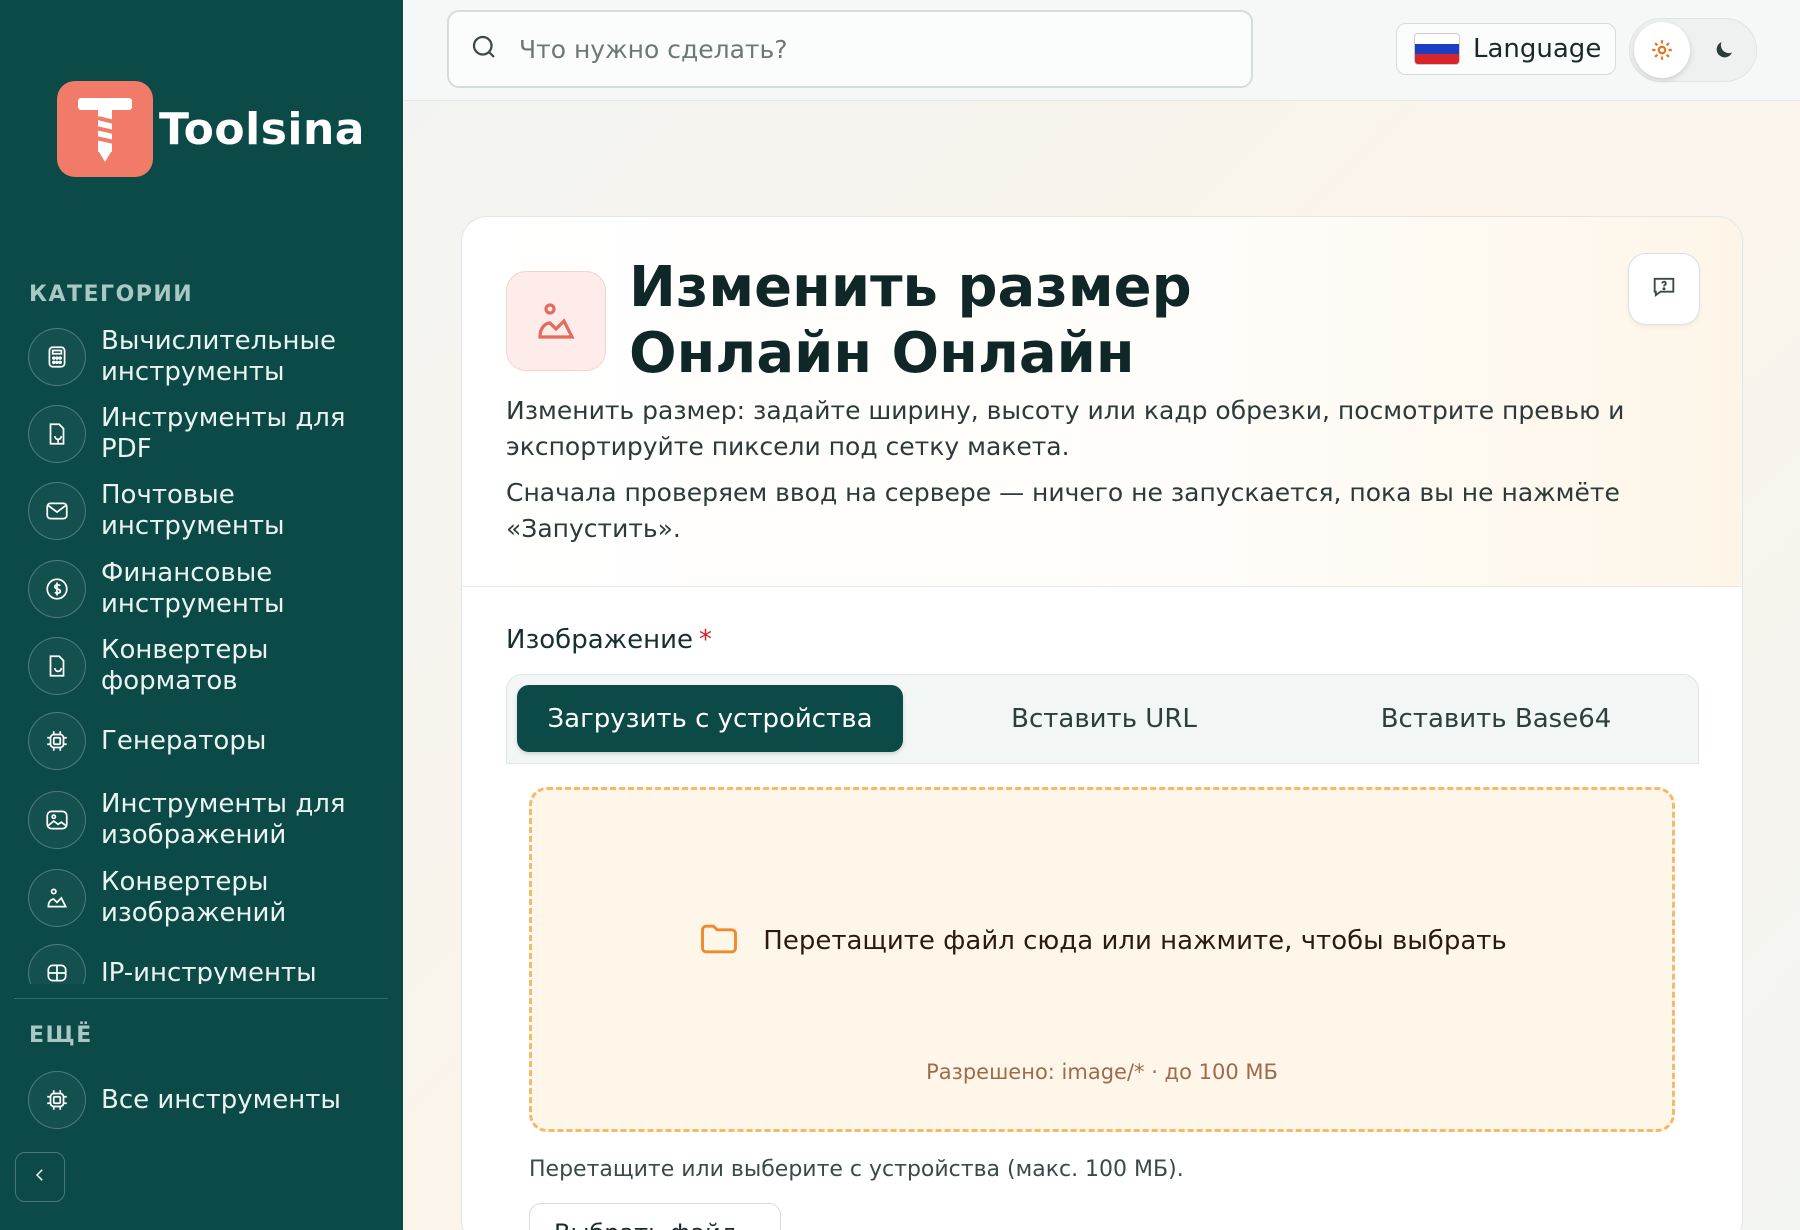 The width and height of the screenshot is (1800, 1230). Describe the element at coordinates (1496, 718) in the screenshot. I see `tab-paste-base64: Вставить Base64` at that location.